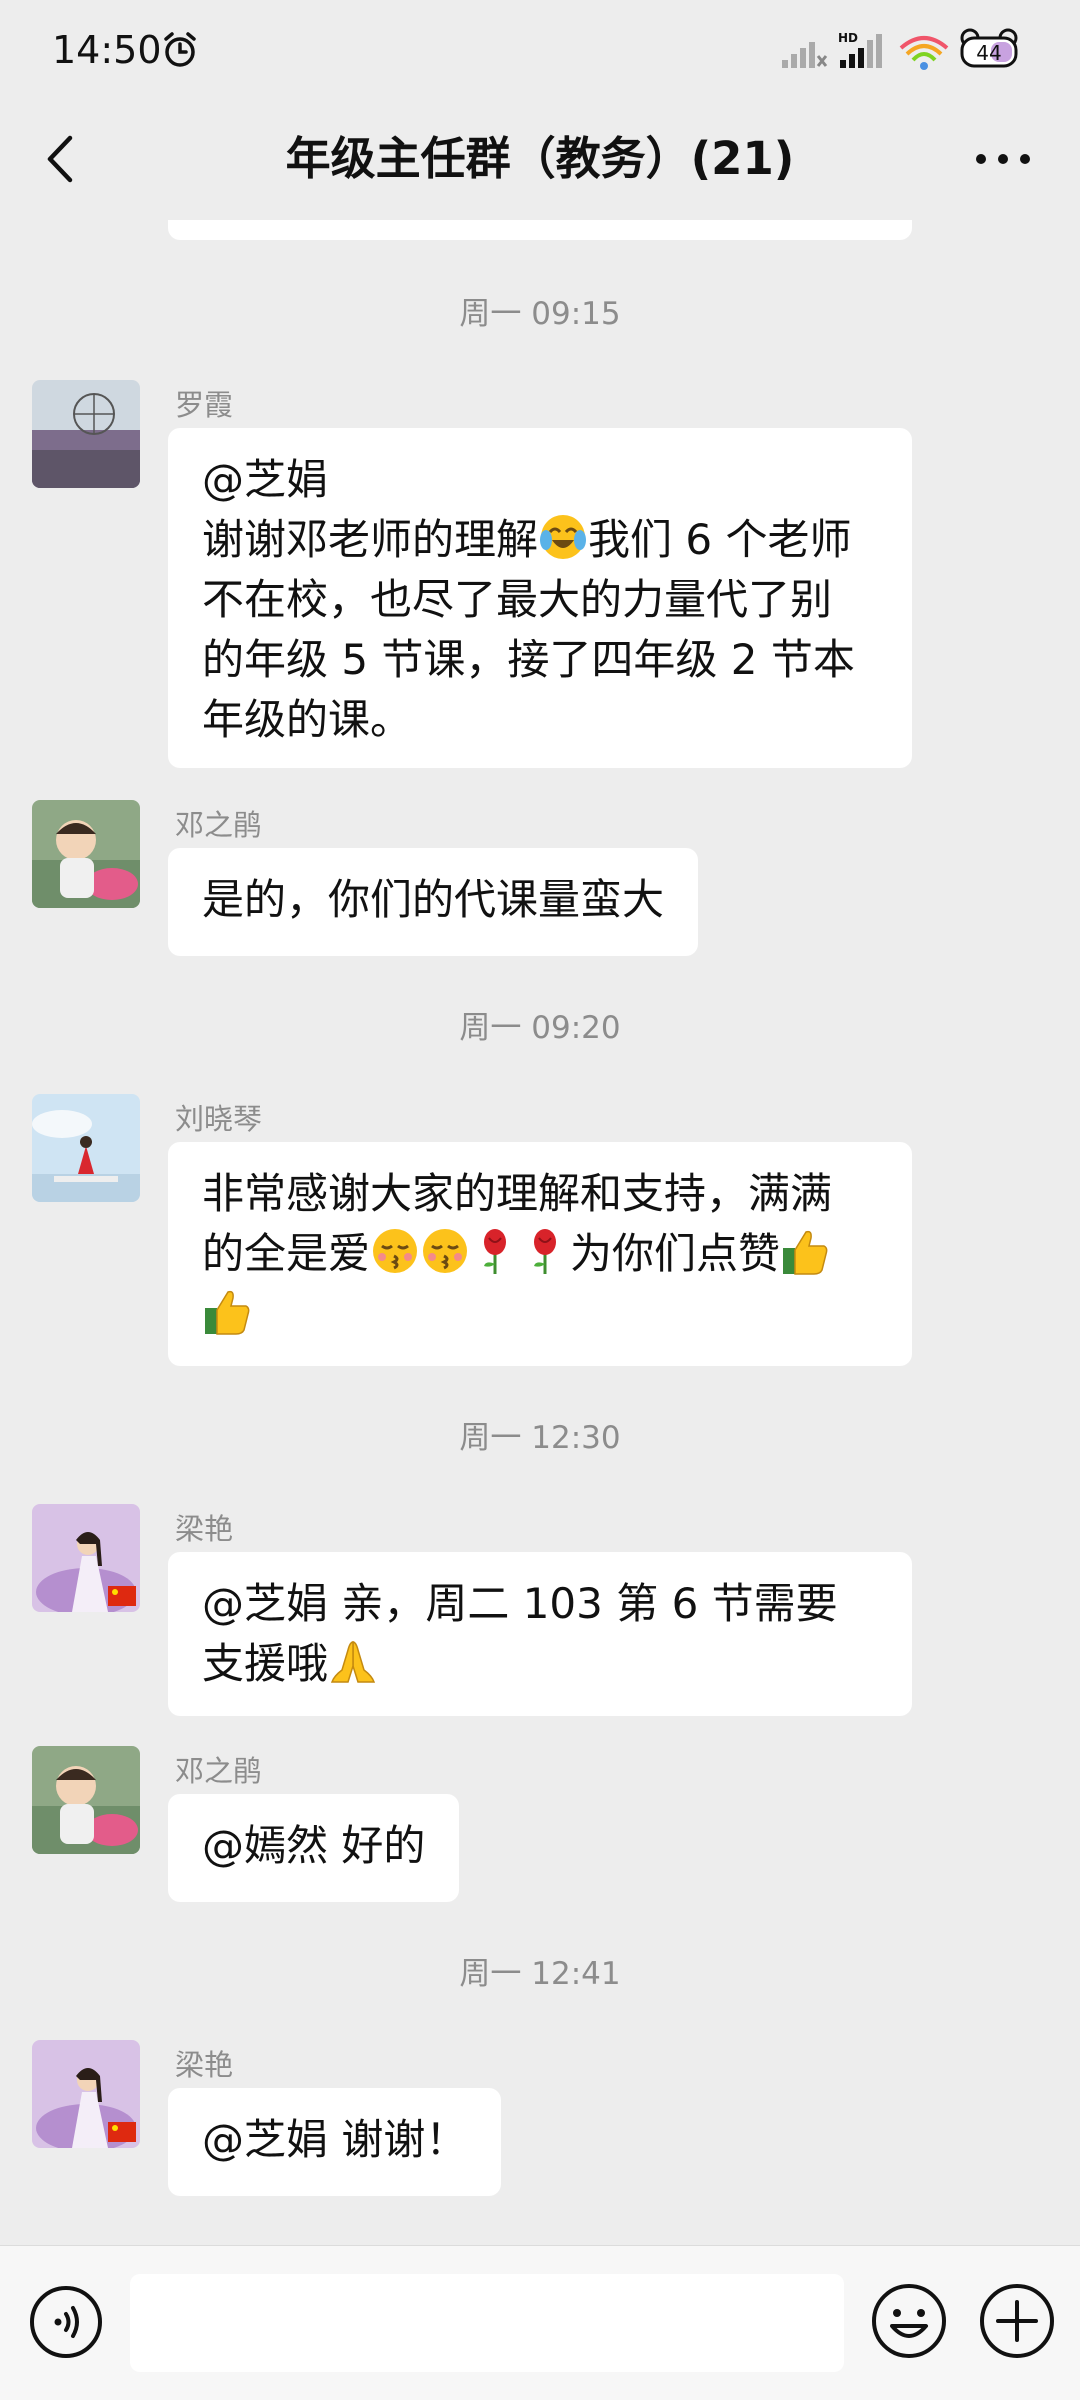  What do you see at coordinates (540, 1664) in the screenshot?
I see `message-line: 支援哦` at bounding box center [540, 1664].